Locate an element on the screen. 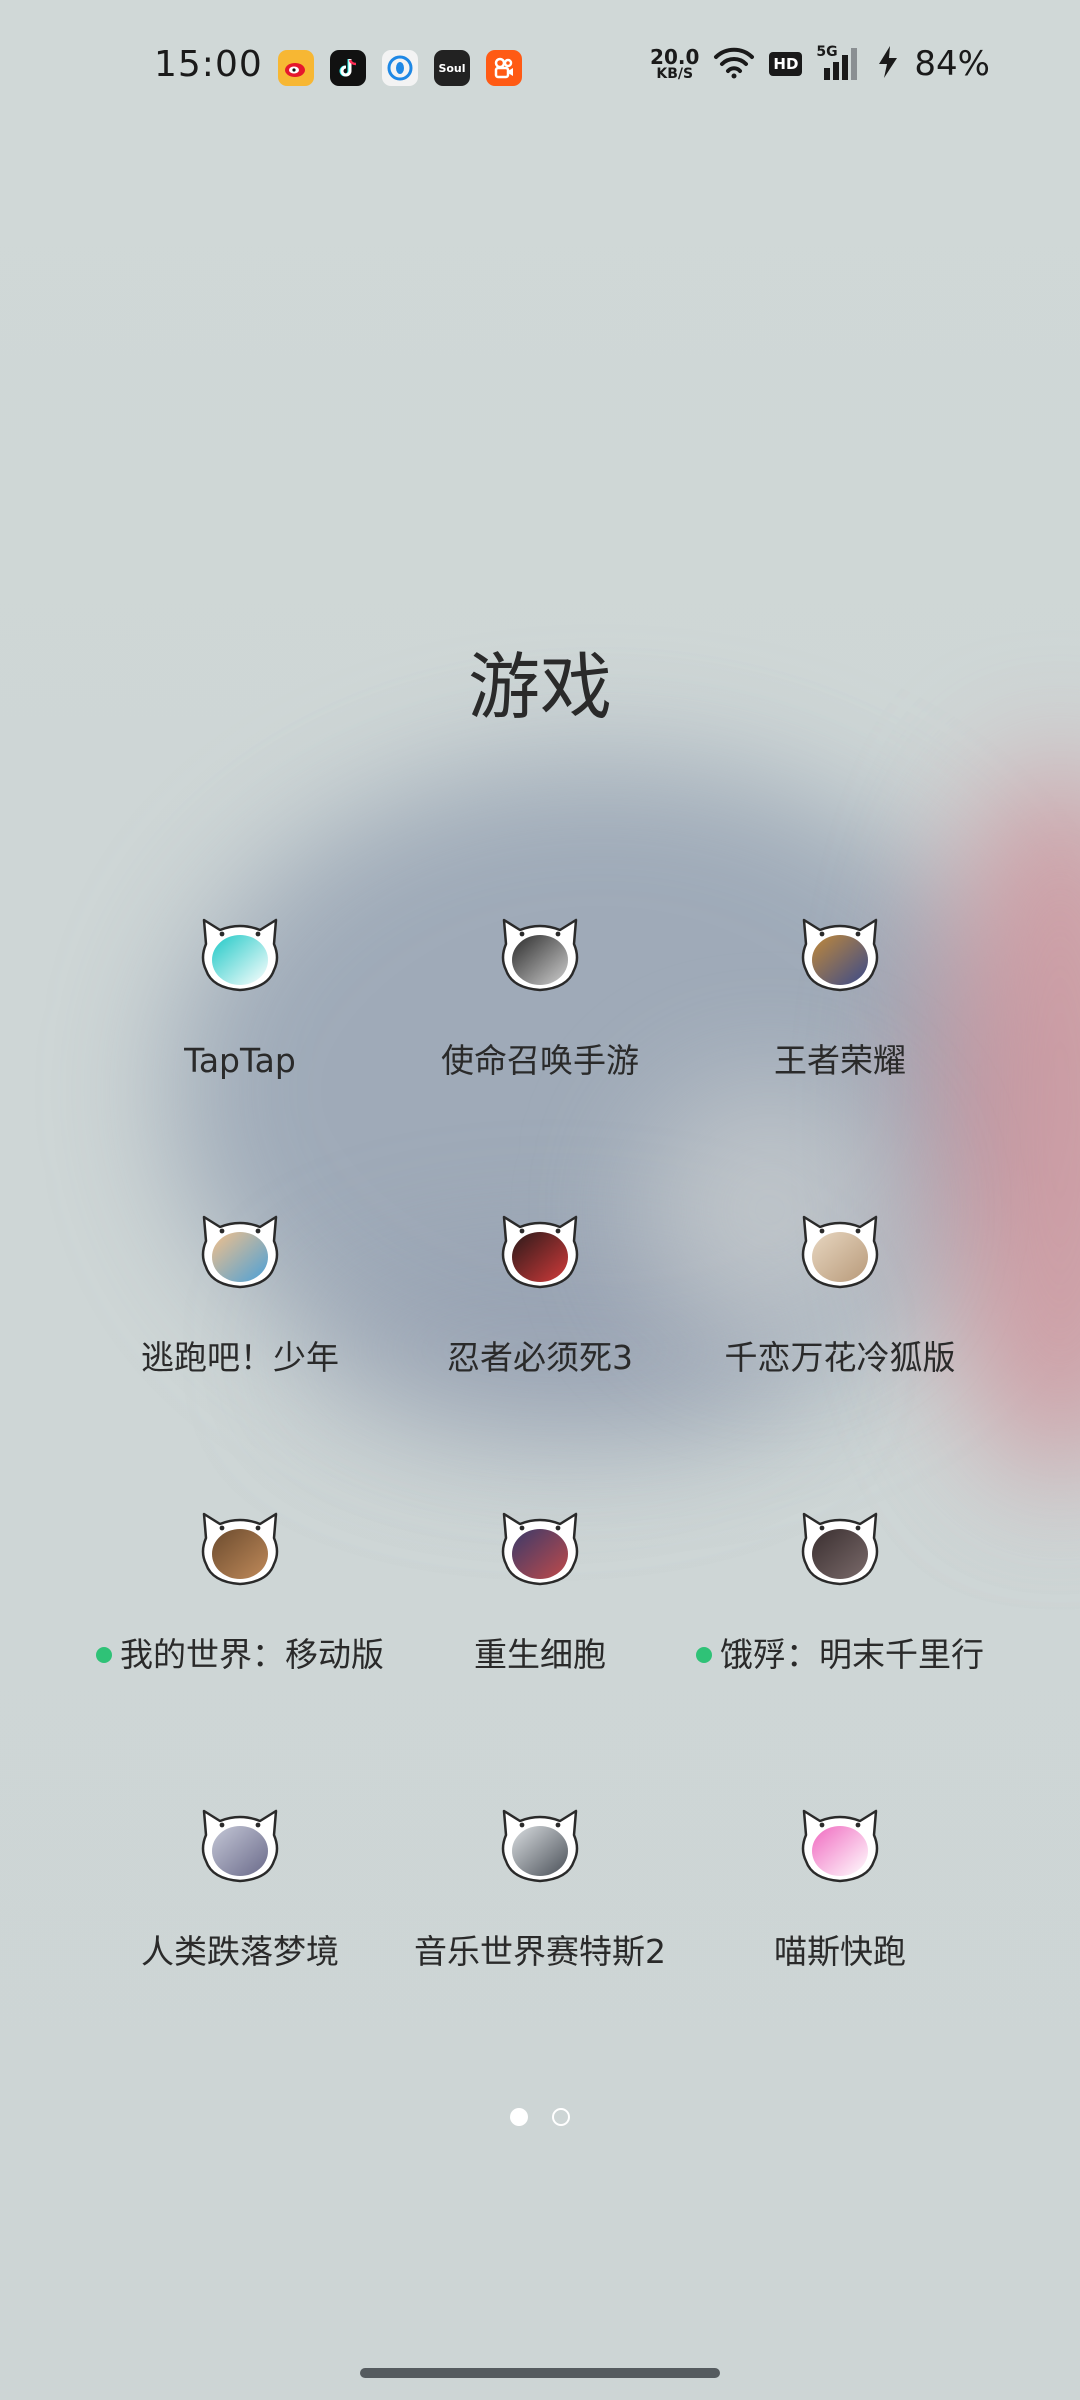  app-label: 忍者必须死3 is located at coordinates (540, 1357).